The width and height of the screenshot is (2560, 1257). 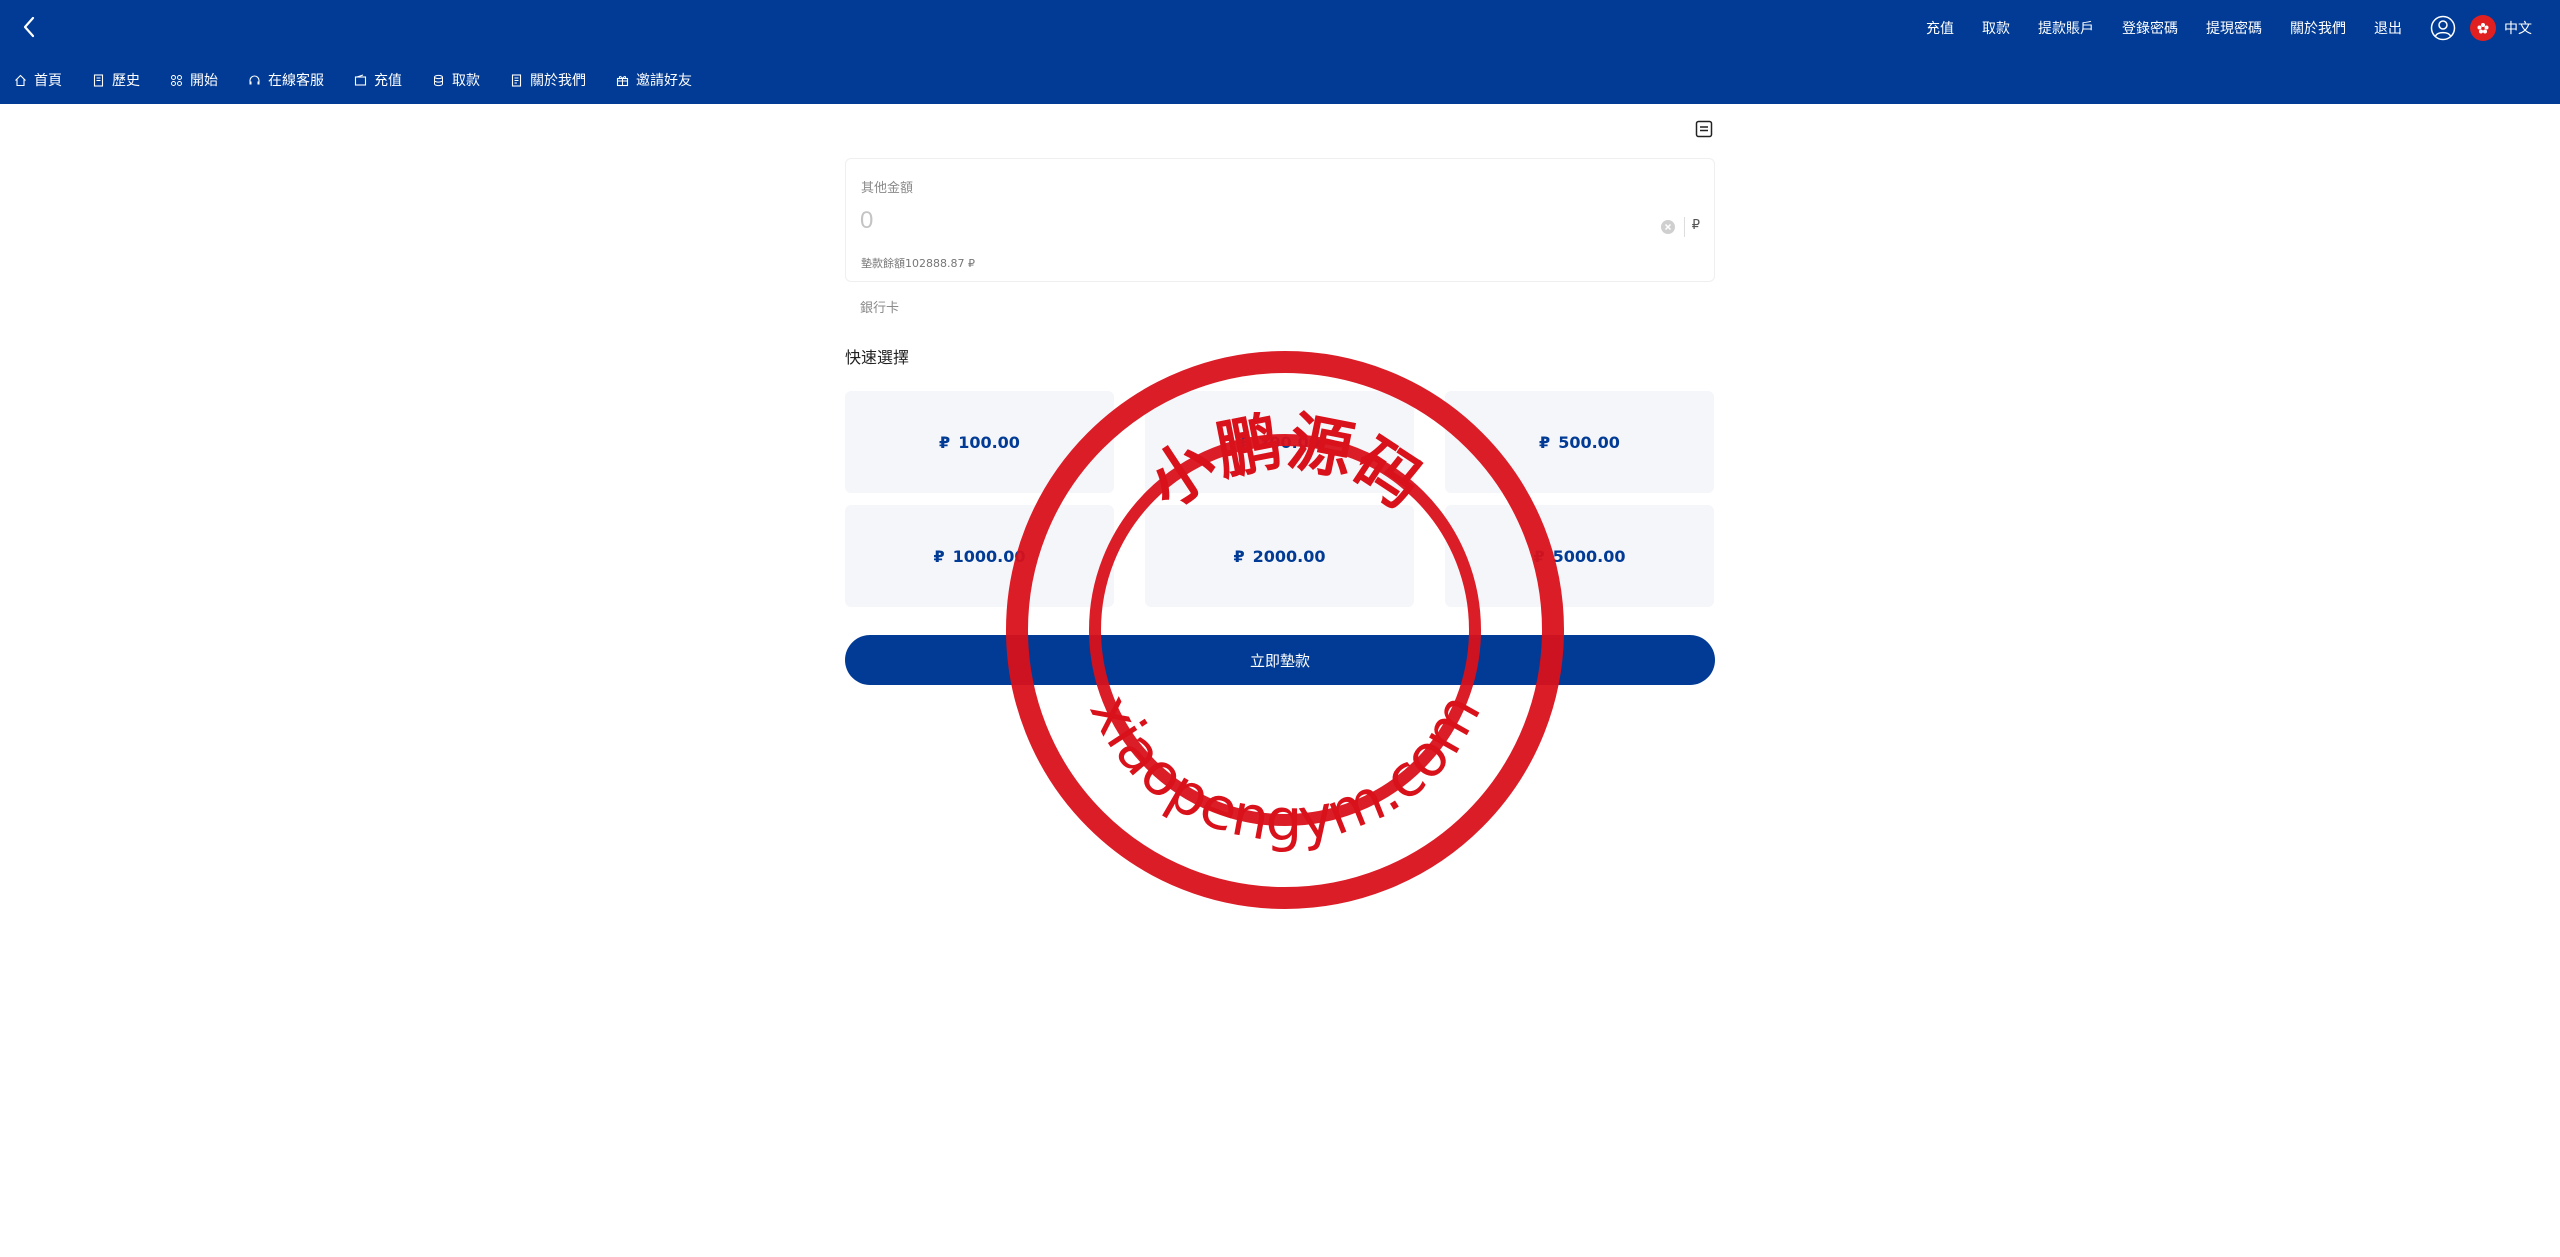 What do you see at coordinates (204, 81) in the screenshot?
I see `sub-nav-start-label: 開始` at bounding box center [204, 81].